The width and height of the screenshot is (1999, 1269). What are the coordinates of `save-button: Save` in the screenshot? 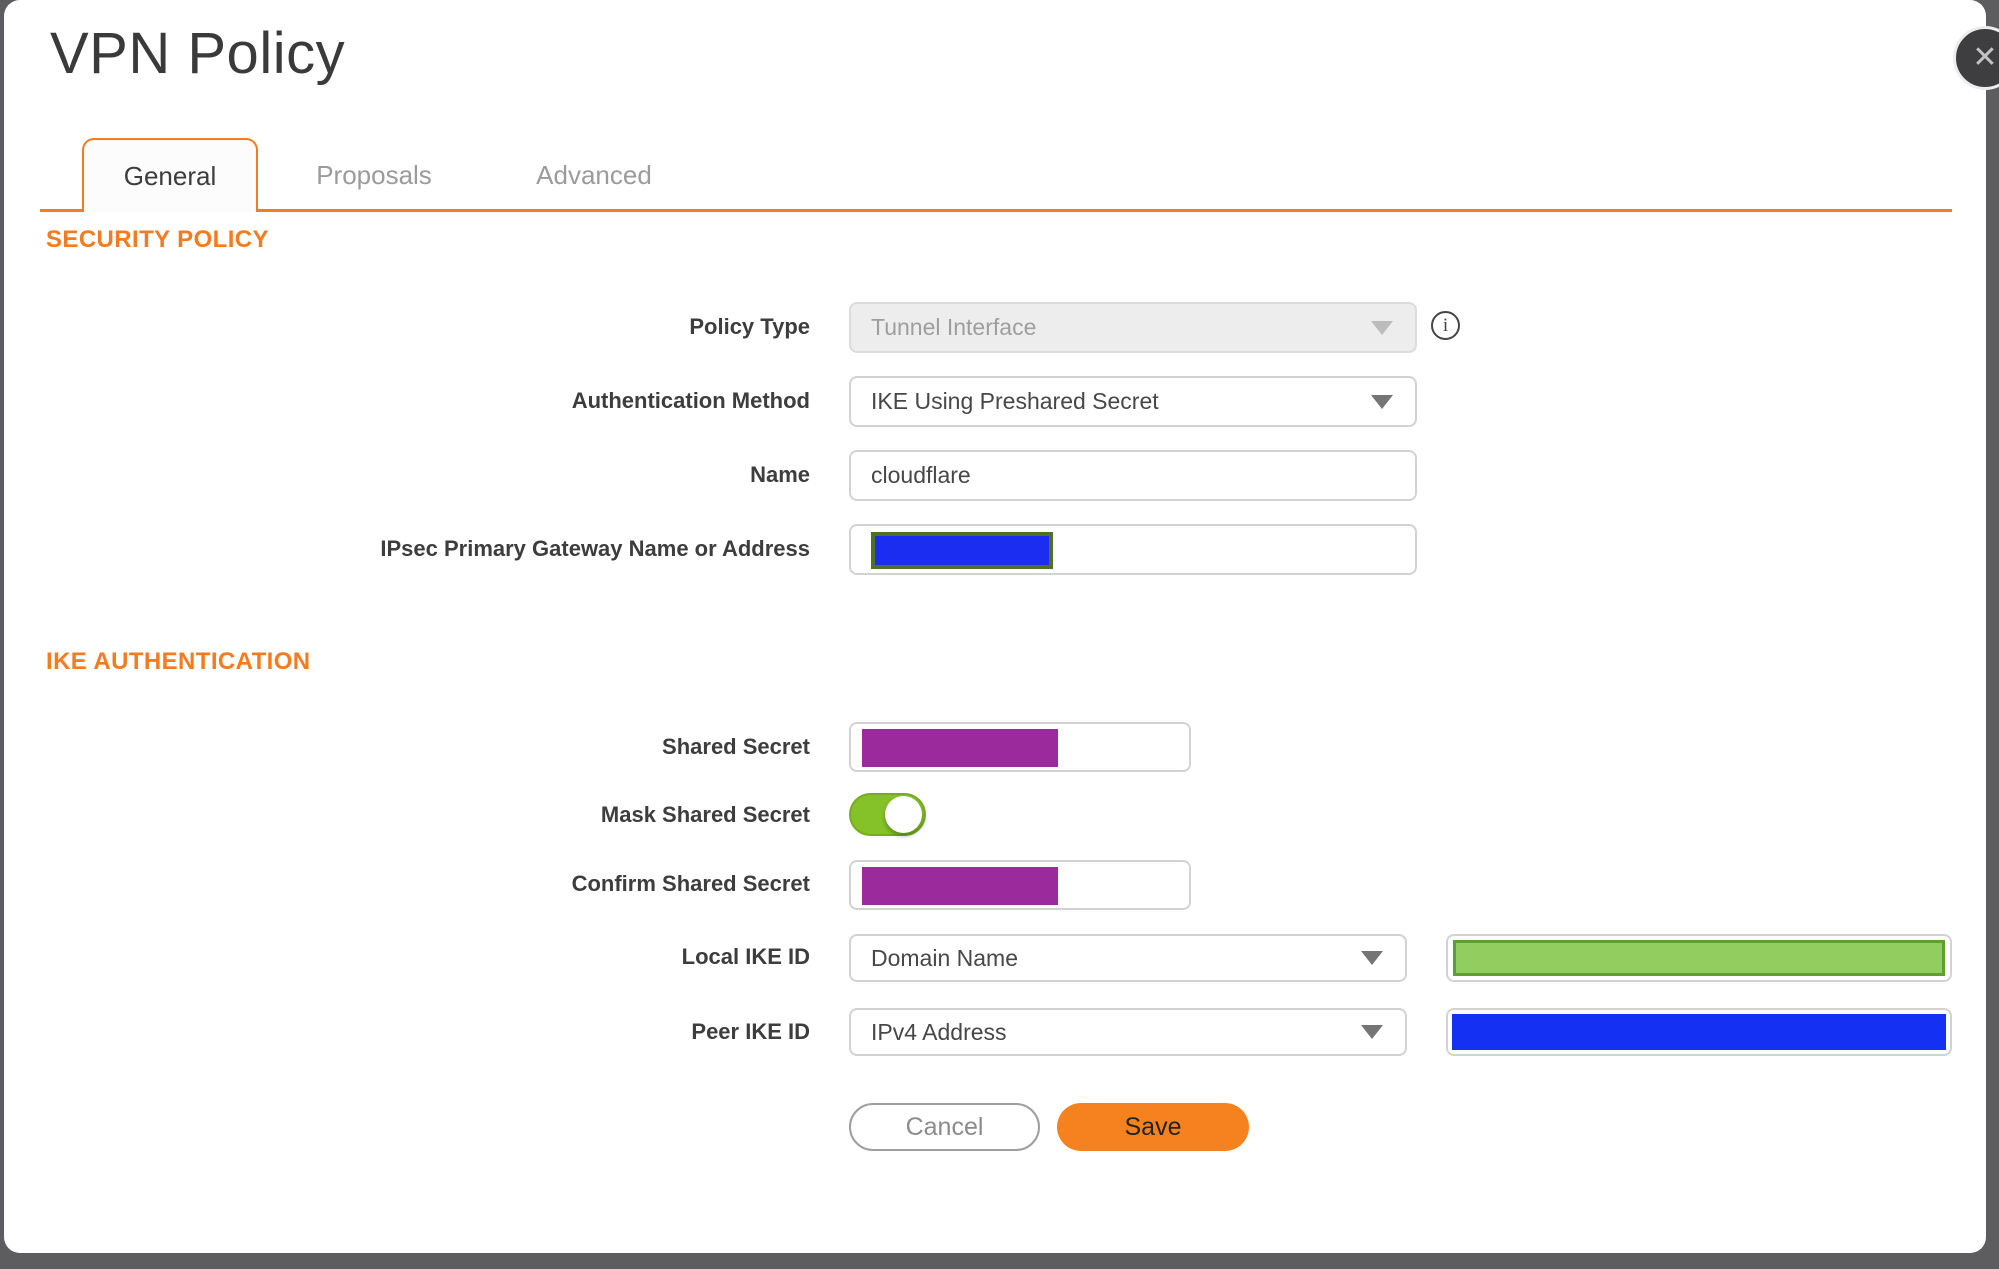 It's located at (1153, 1127).